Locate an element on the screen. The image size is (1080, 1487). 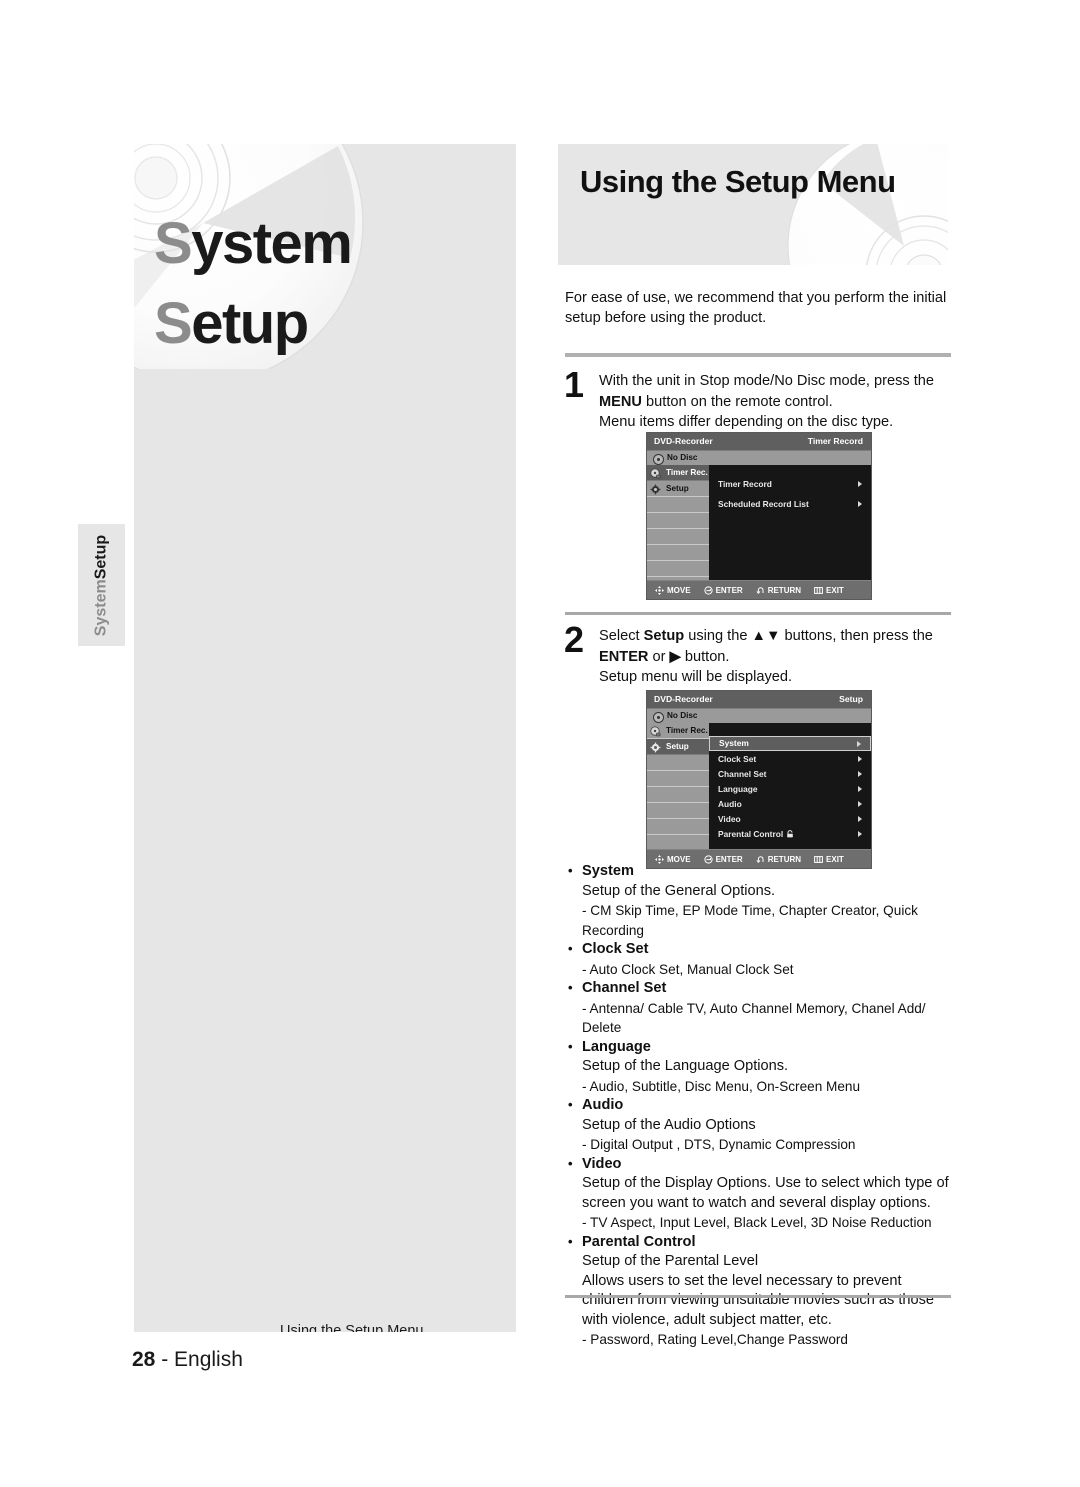
updown-arrows-icon: ▲▼ is located at coordinates (766, 636).